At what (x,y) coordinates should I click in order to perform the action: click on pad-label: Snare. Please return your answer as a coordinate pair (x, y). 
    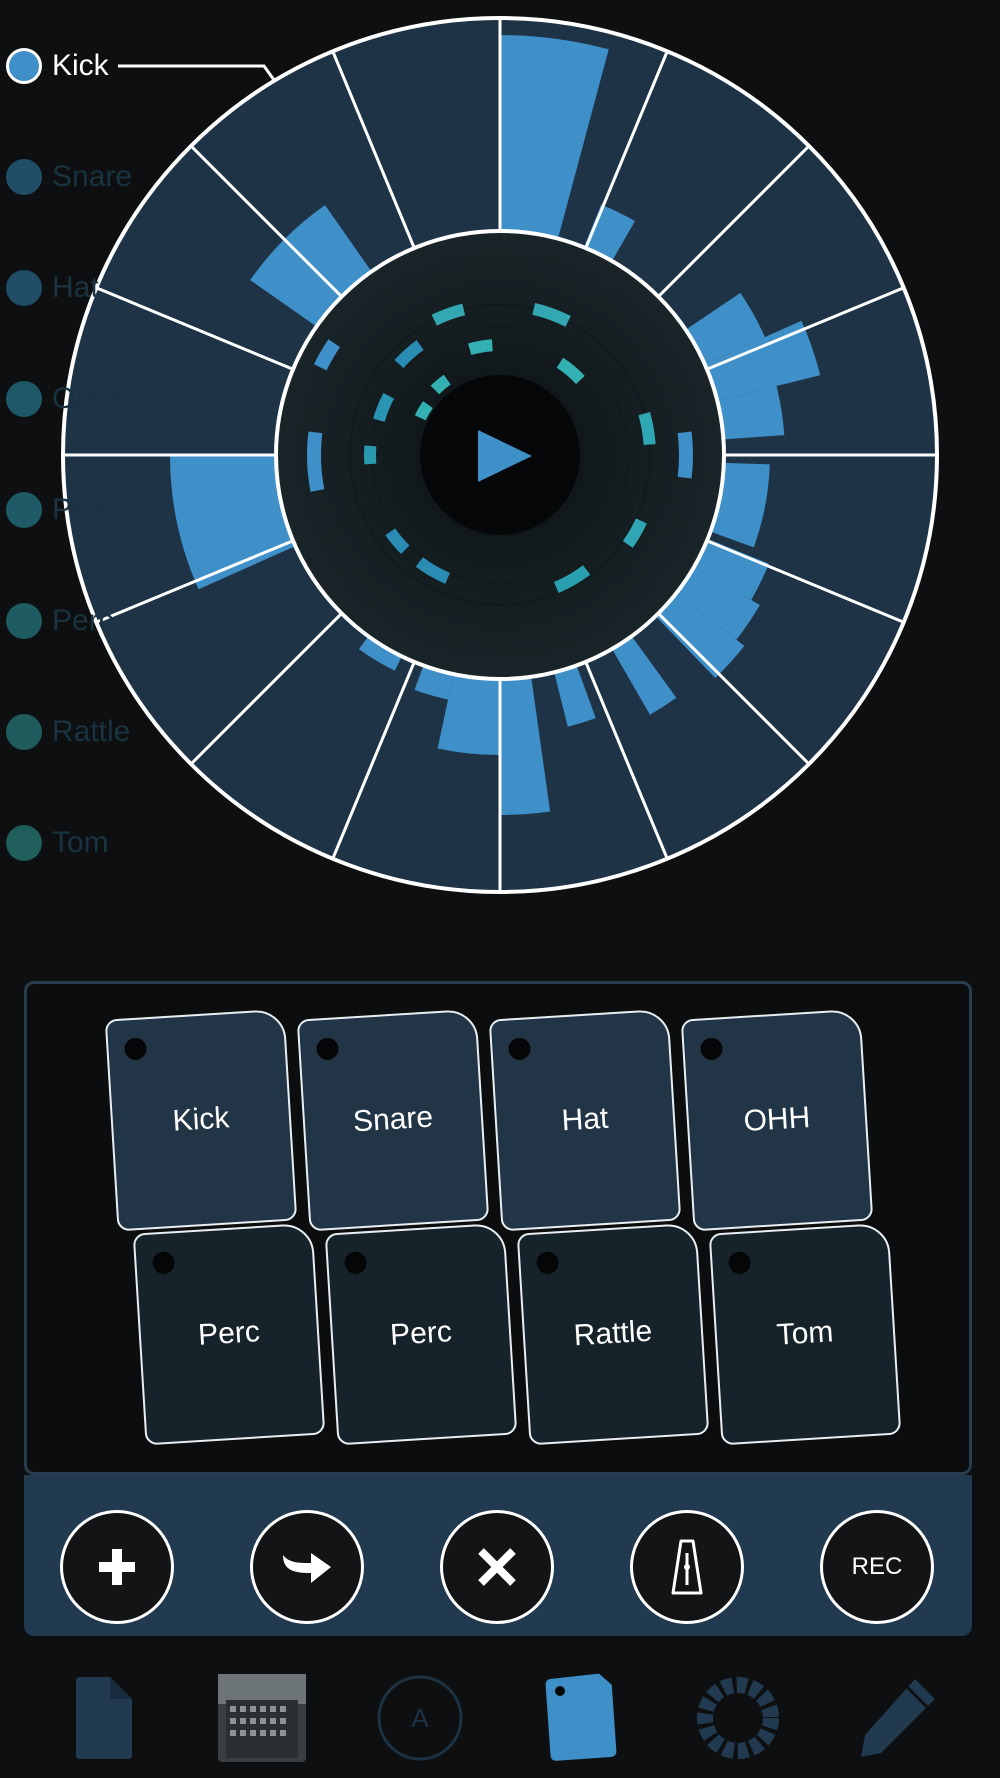
    Looking at the image, I should click on (393, 1119).